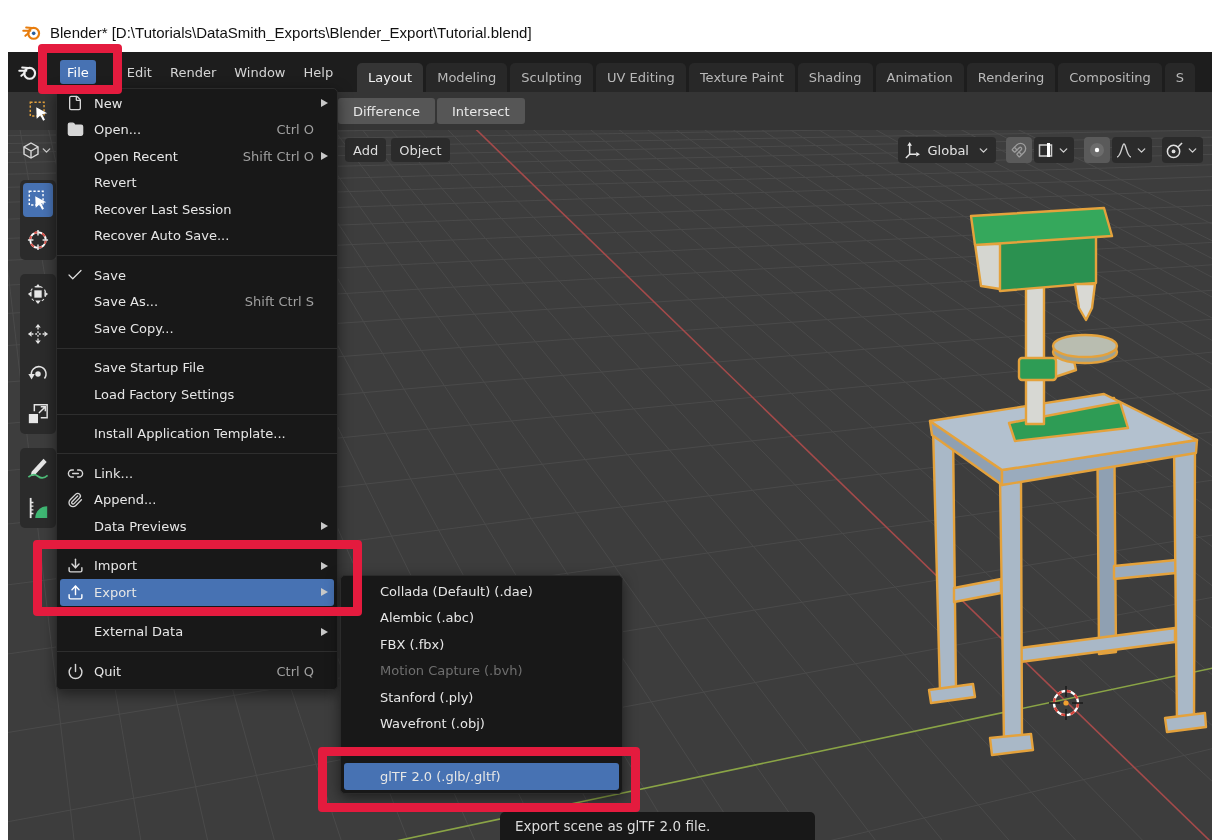 Image resolution: width=1222 pixels, height=840 pixels. I want to click on menu-item: glTF 2.0 (.glb/.gltf), so click(481, 776).